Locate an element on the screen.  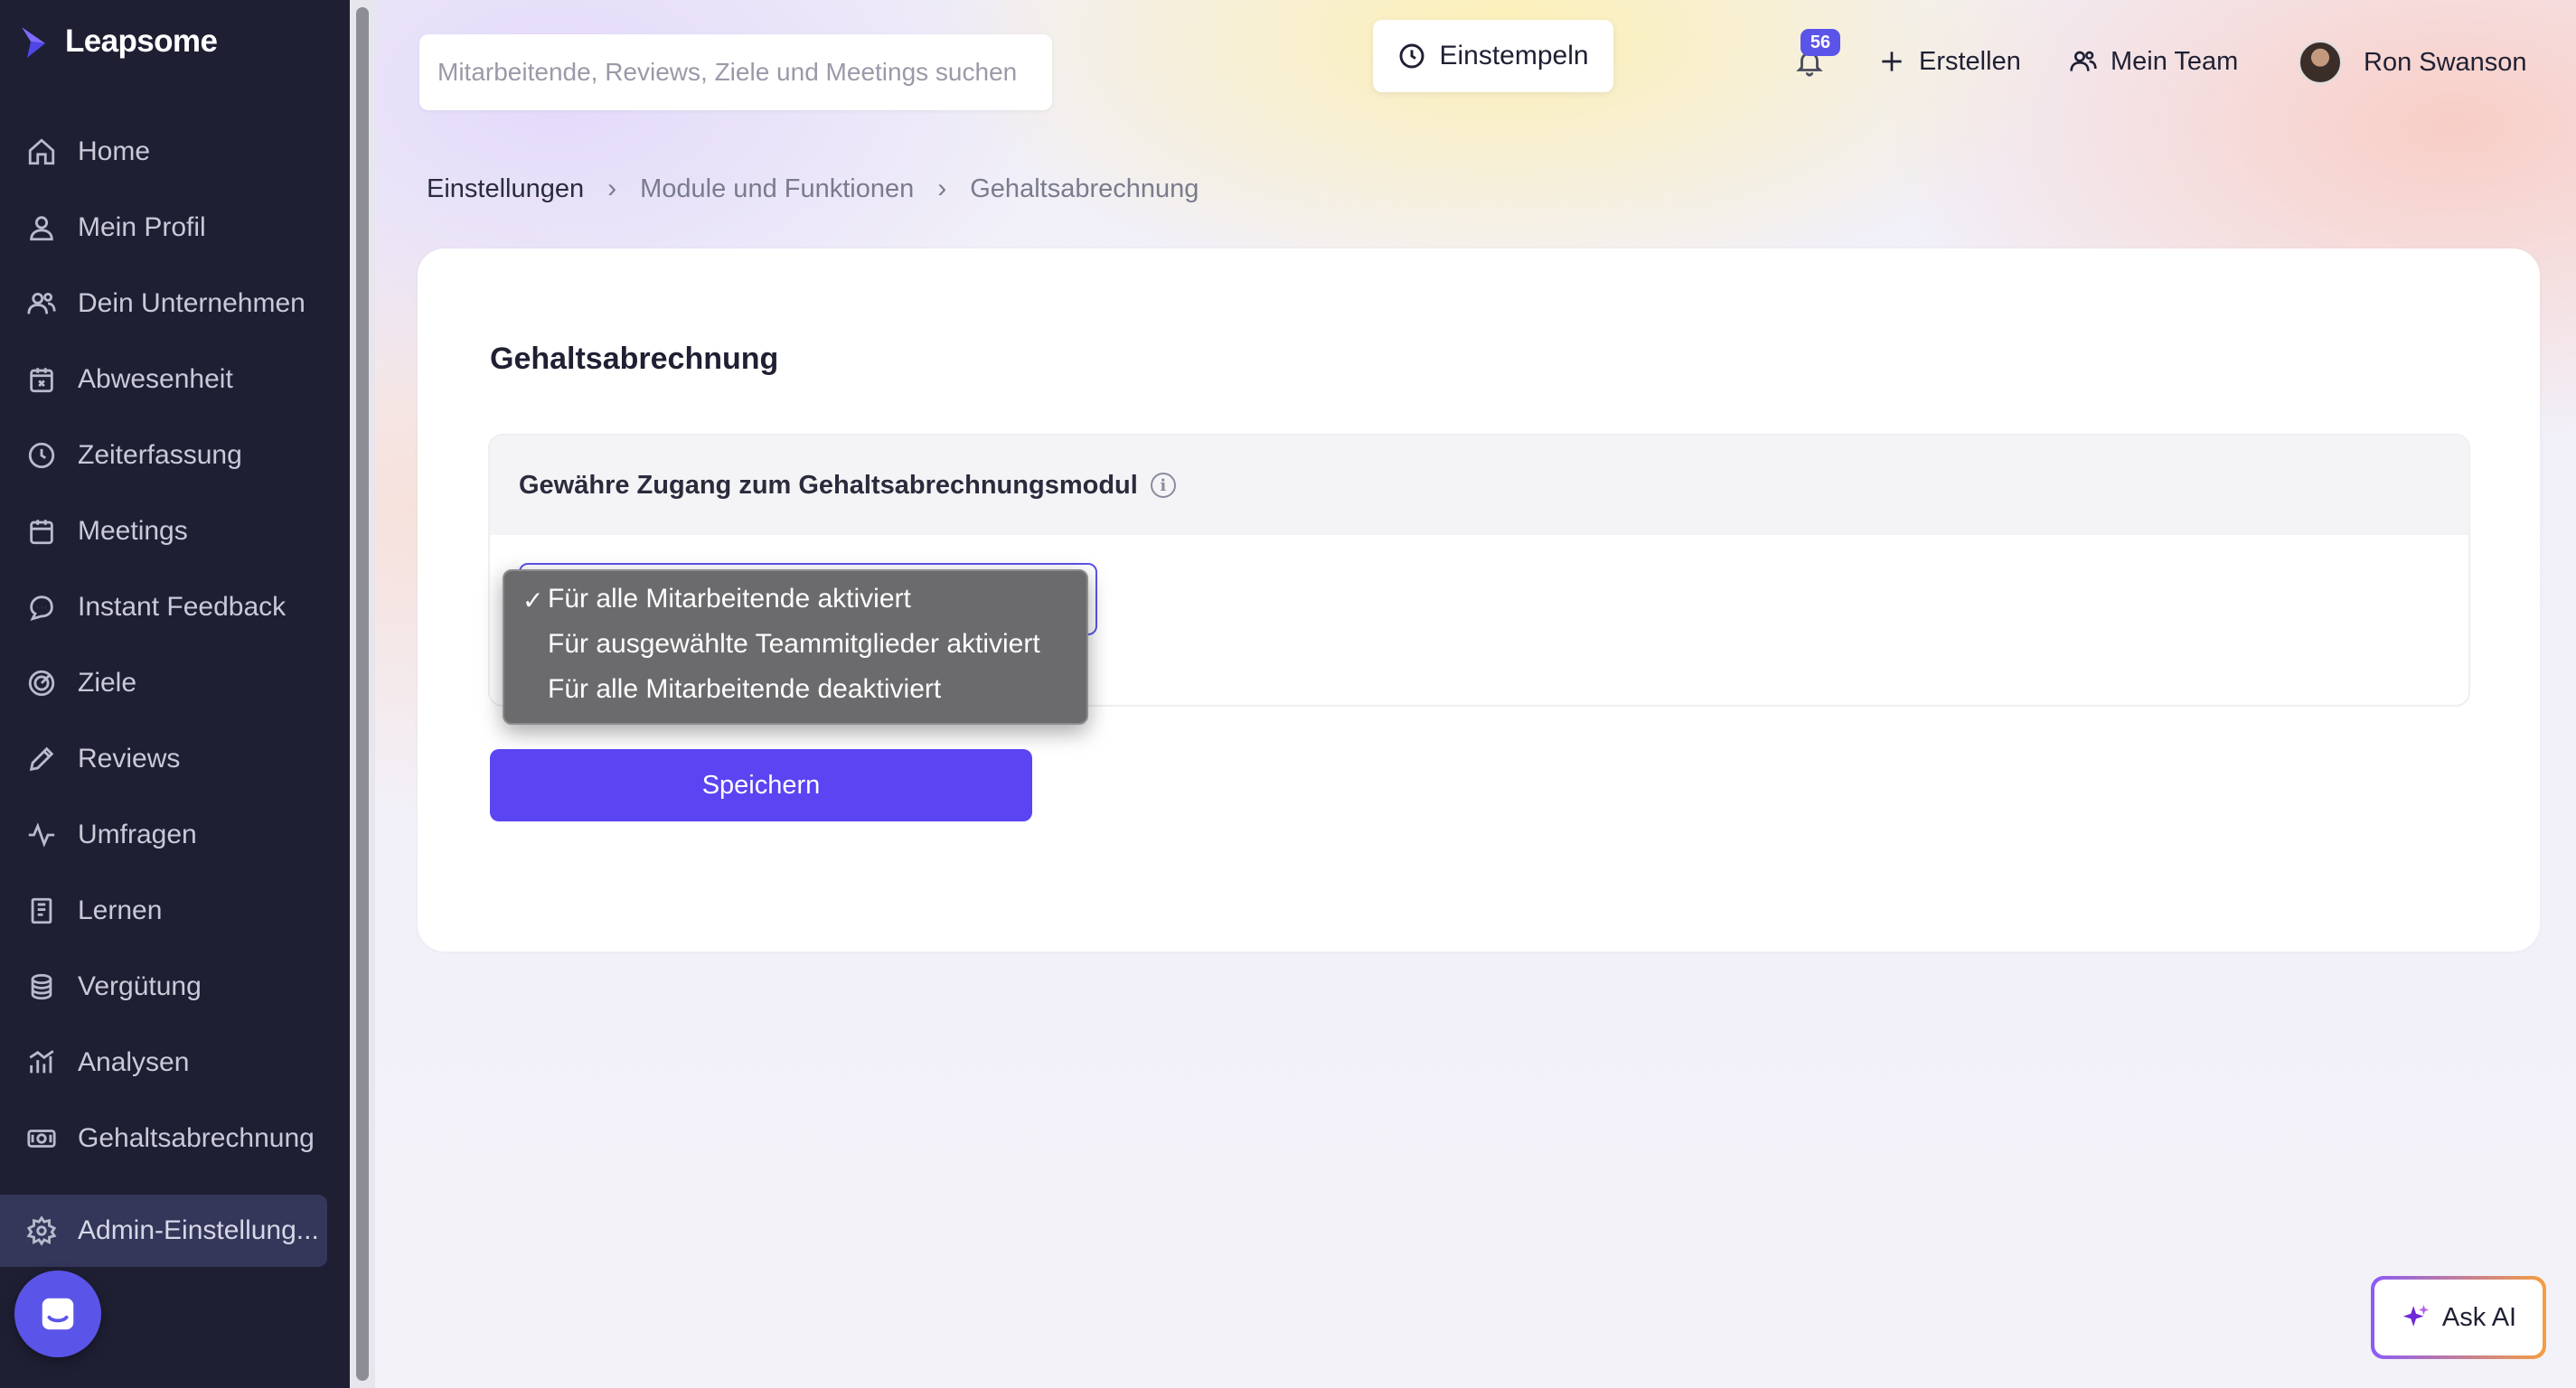
info-icon: i is located at coordinates (1163, 486).